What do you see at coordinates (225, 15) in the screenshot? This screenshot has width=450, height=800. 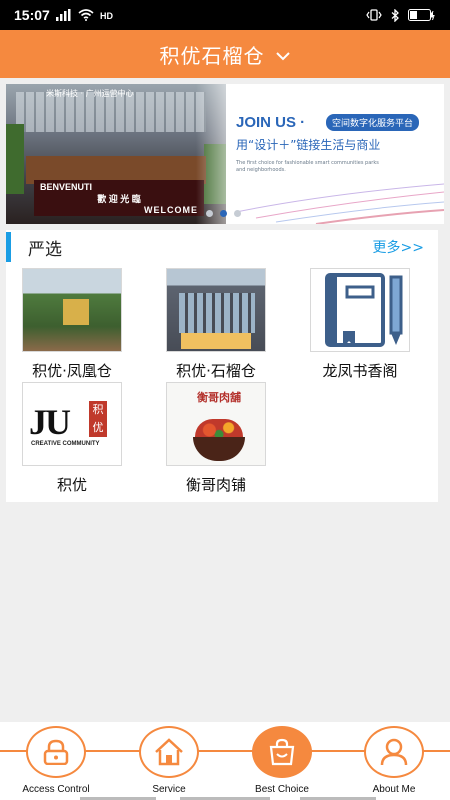 I see `status-bar: 15:07 HD` at bounding box center [225, 15].